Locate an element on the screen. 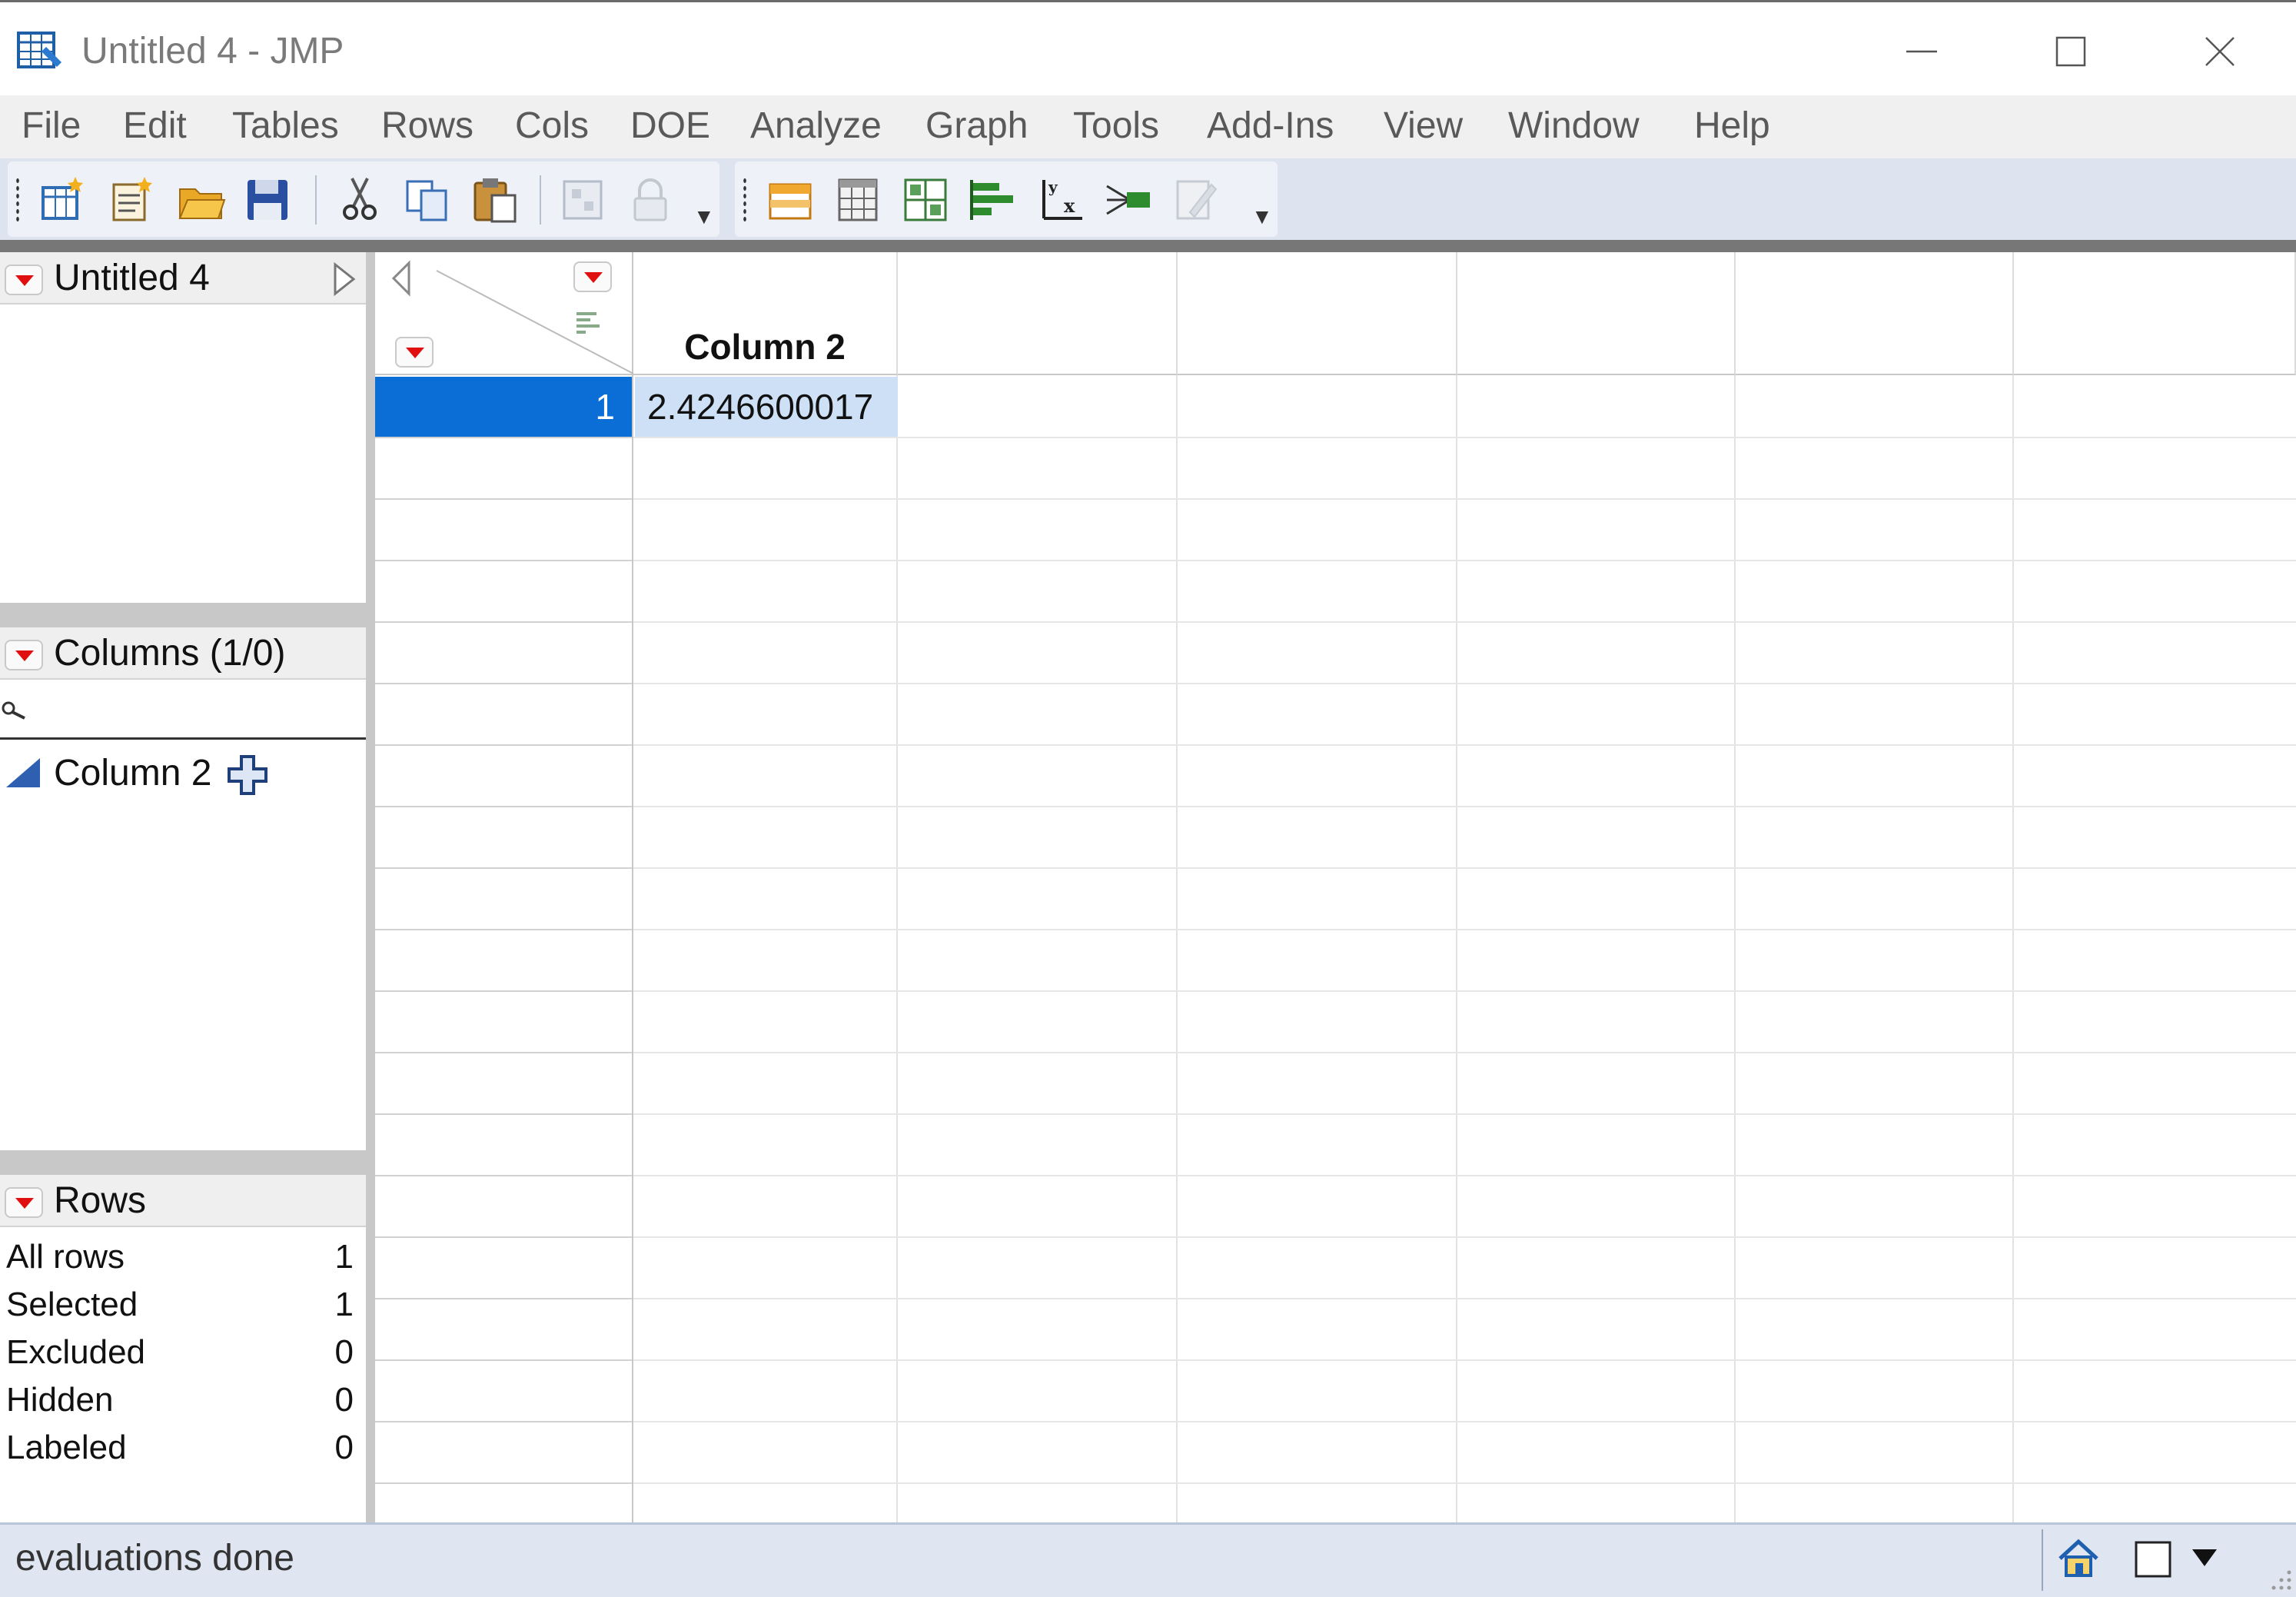 The image size is (2296, 1597). rows-stat-hidden: Hidden 0 is located at coordinates (180, 1400).